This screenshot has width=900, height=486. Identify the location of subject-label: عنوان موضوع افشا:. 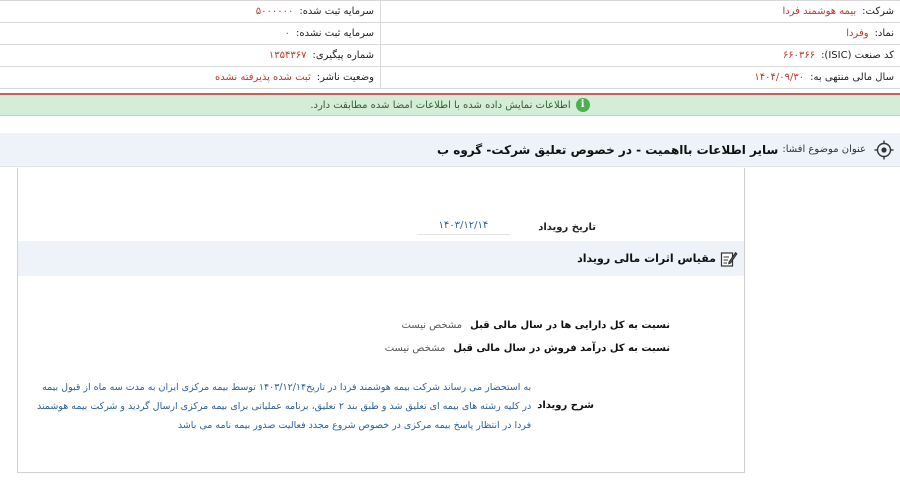
(824, 149).